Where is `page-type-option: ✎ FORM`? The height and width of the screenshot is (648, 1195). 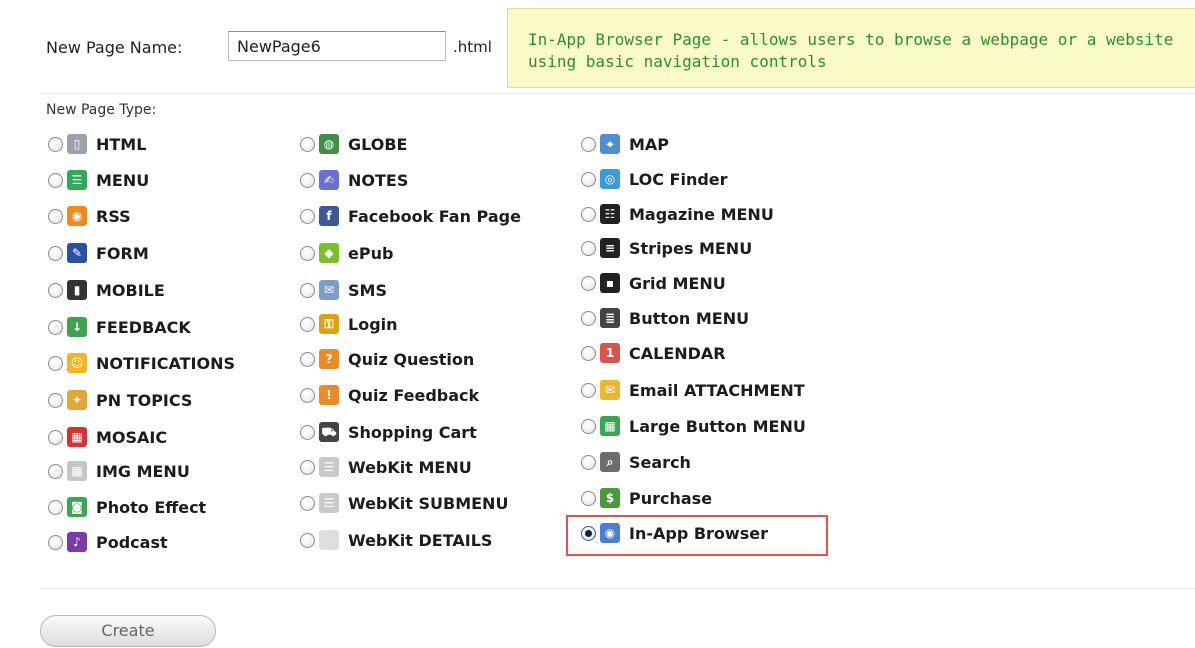 page-type-option: ✎ FORM is located at coordinates (98, 253).